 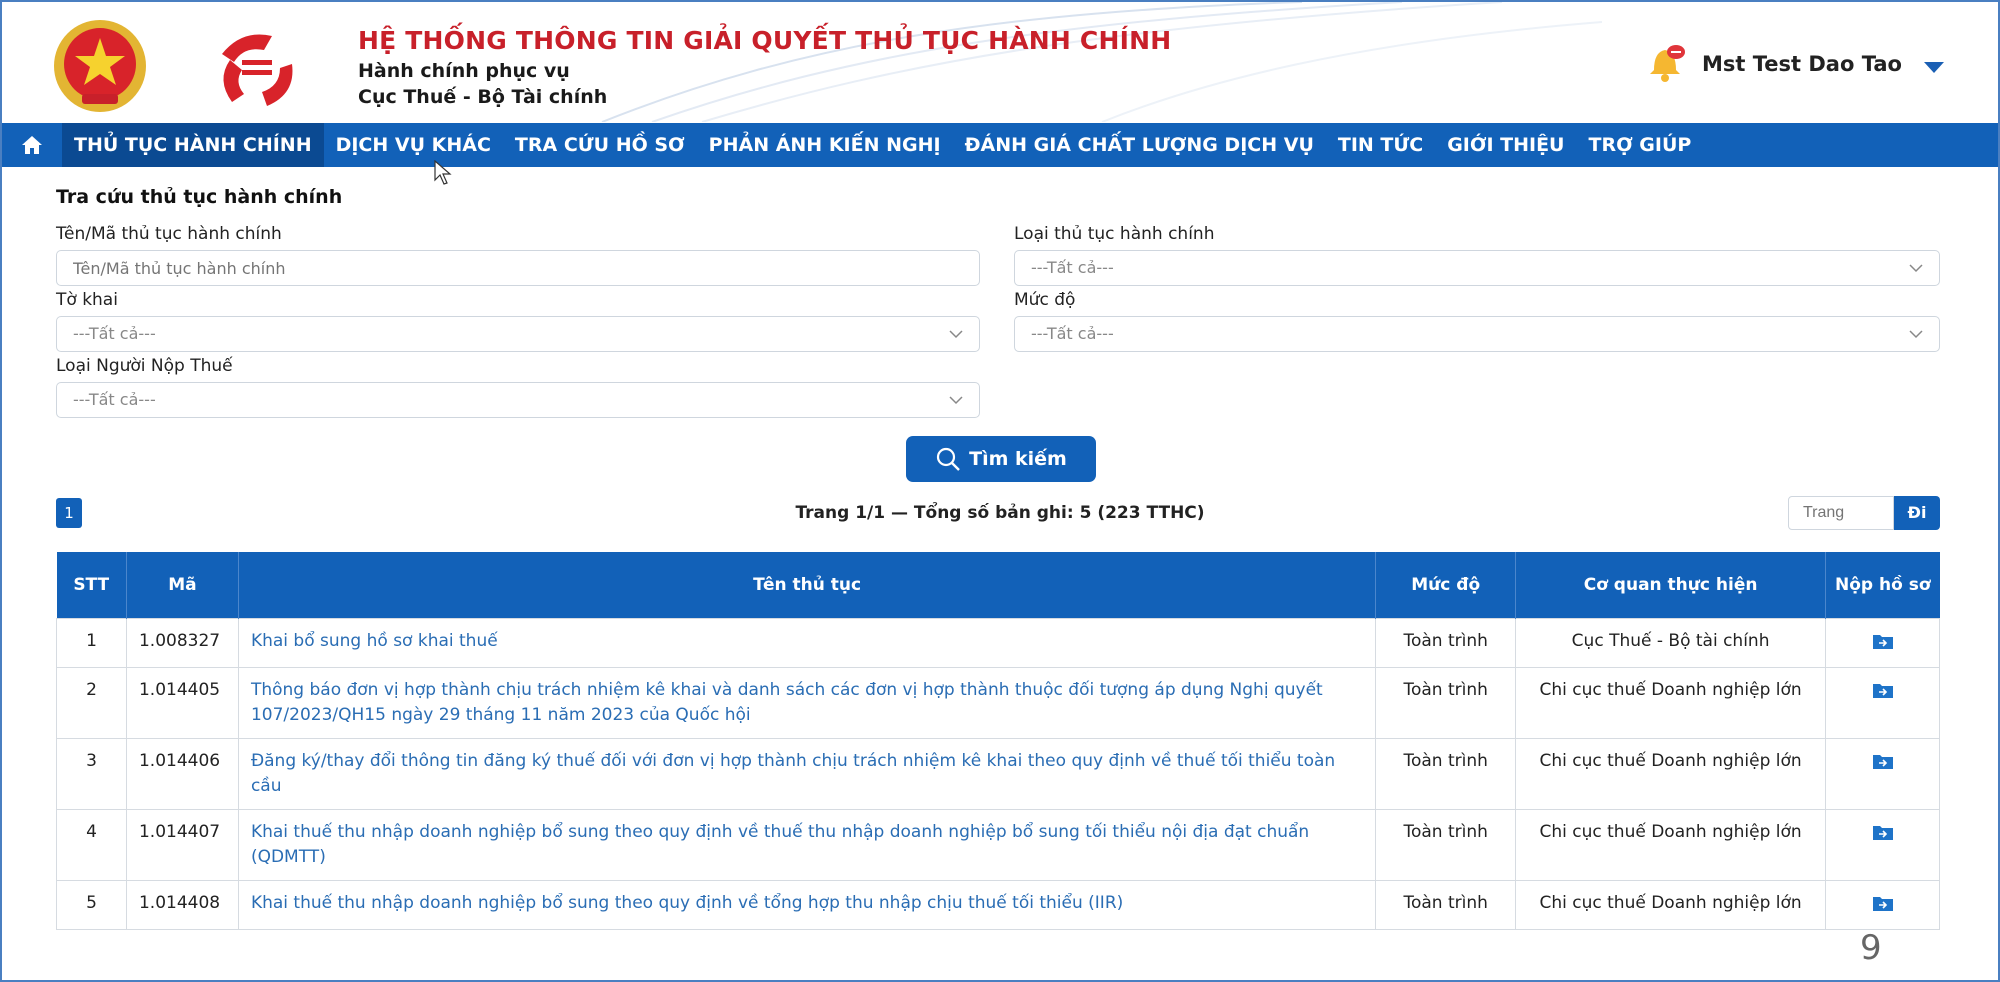 I want to click on user-dropdown-caret-icon, so click(x=1934, y=67).